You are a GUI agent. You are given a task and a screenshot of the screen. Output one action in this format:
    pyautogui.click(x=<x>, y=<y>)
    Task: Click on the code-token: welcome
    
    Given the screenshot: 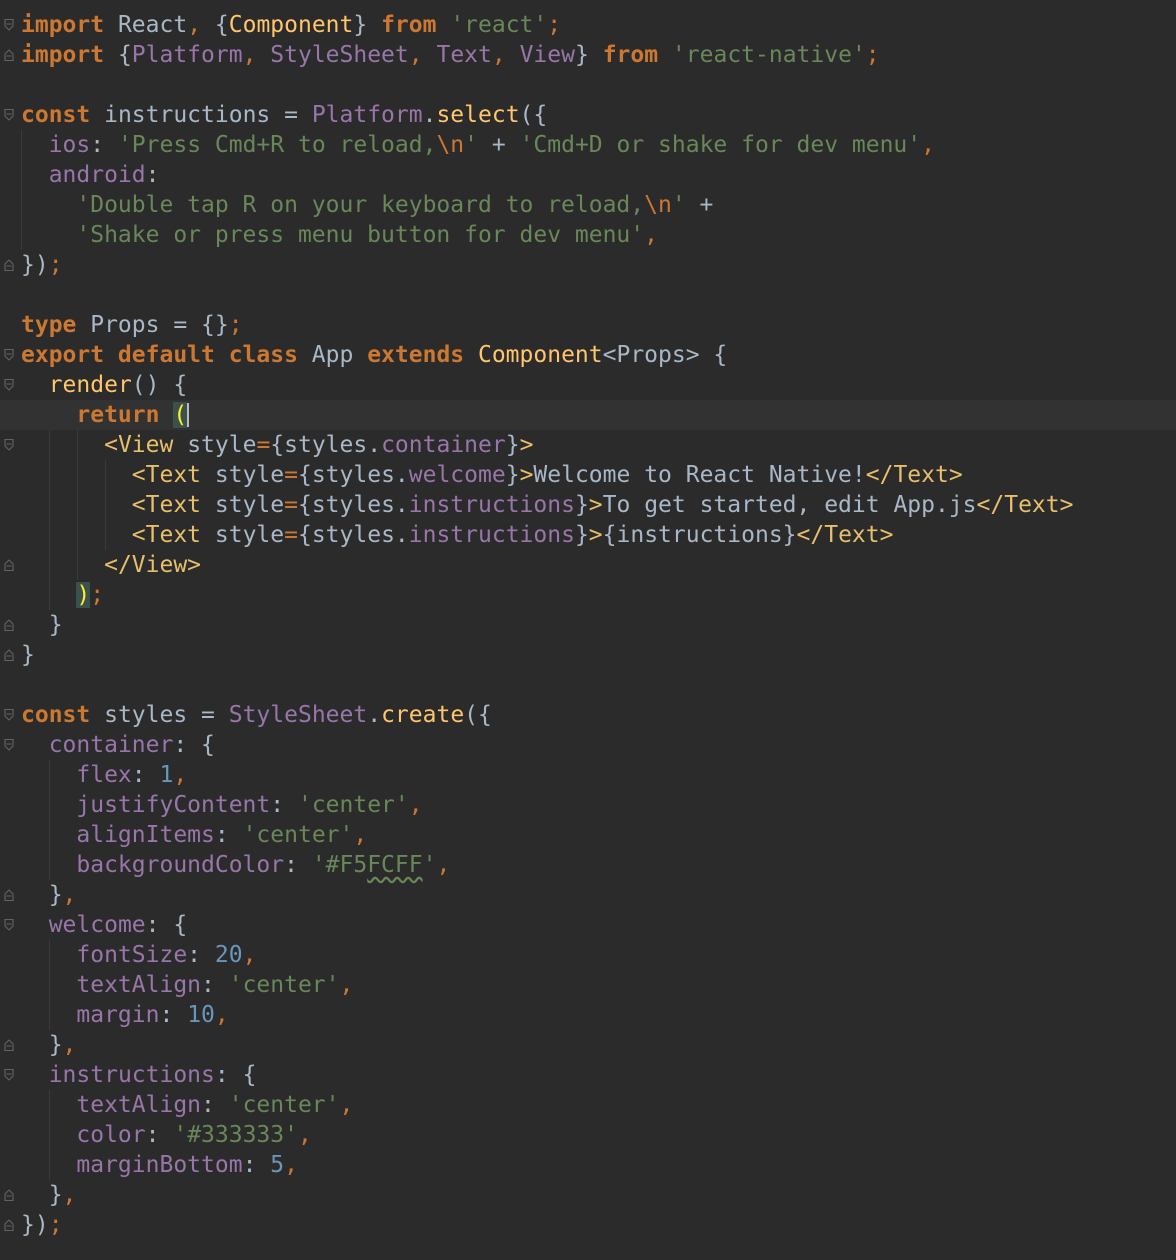 What is the action you would take?
    pyautogui.click(x=457, y=475)
    